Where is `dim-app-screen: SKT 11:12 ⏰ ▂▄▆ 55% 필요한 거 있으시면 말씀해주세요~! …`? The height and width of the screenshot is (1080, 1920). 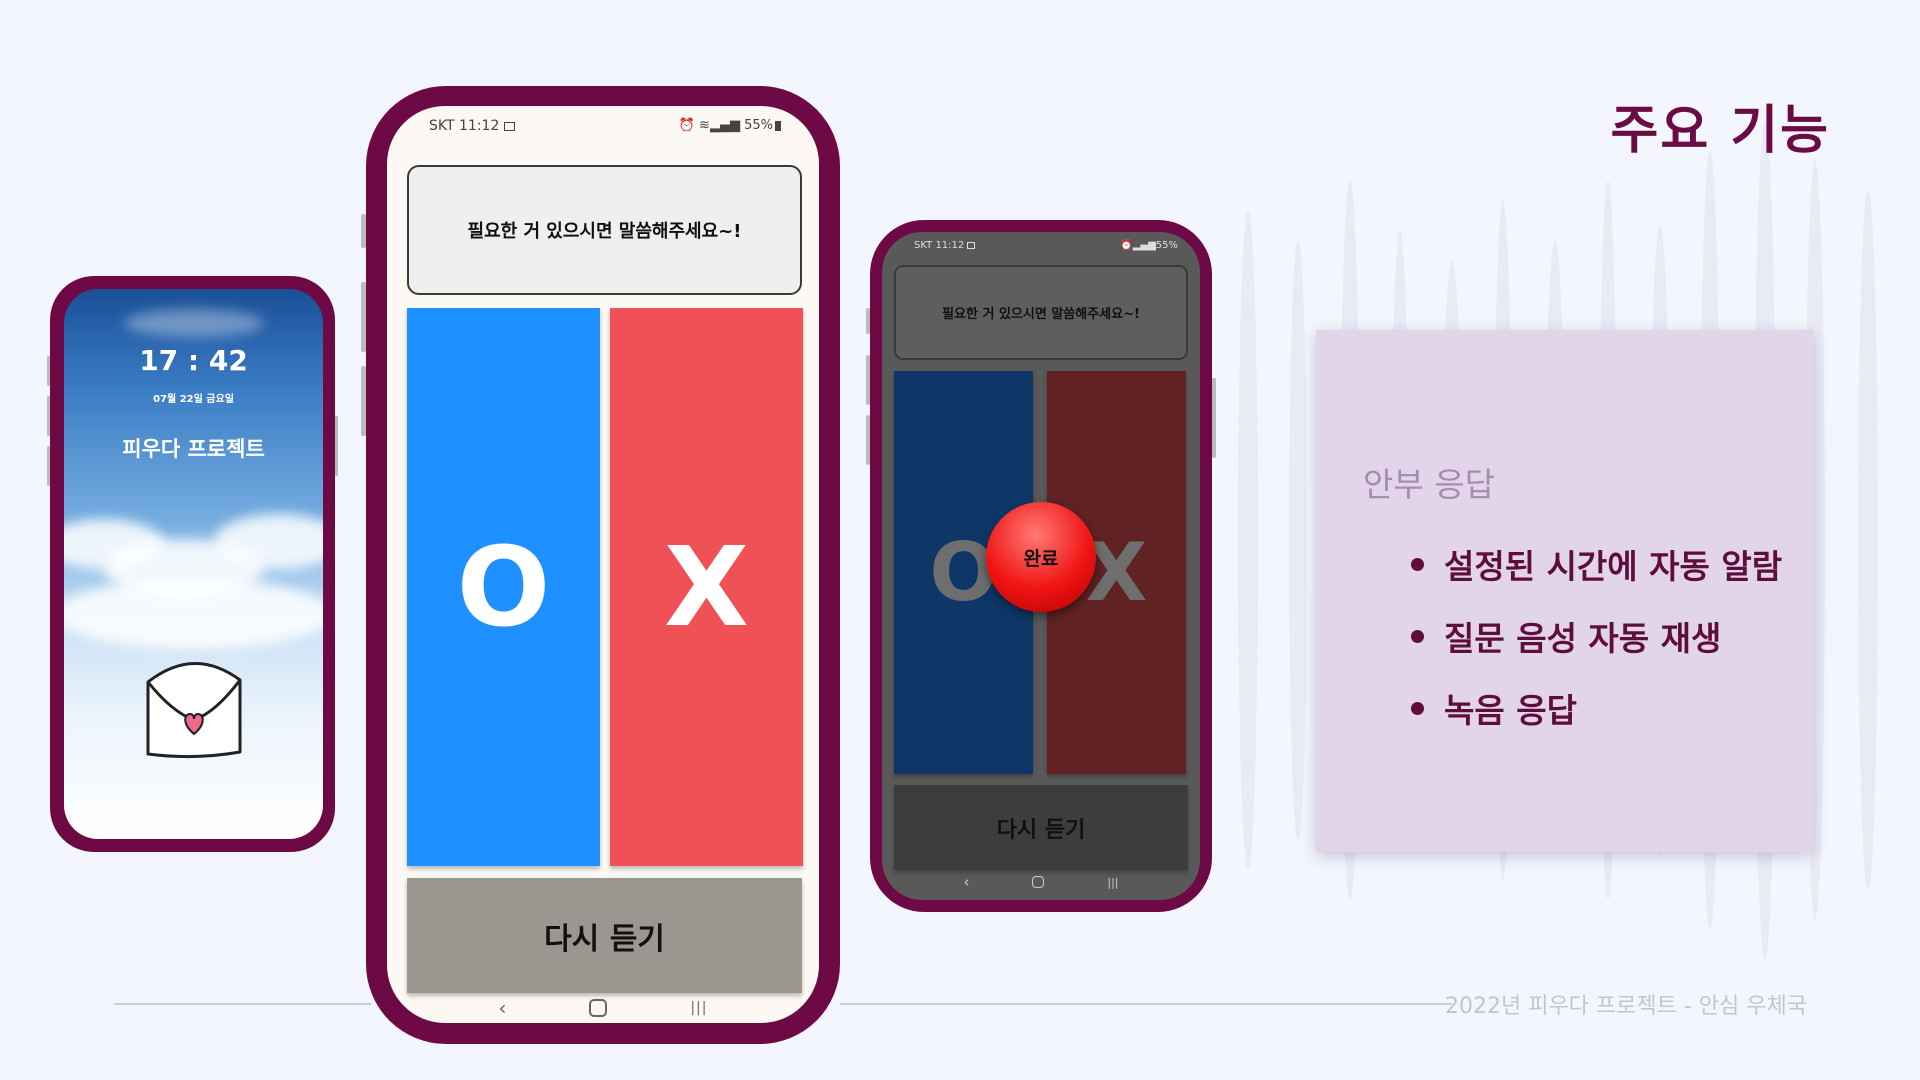 dim-app-screen: SKT 11:12 ⏰ ▂▄▆ 55% 필요한 거 있으시면 말씀해주세요~! … is located at coordinates (1041, 566).